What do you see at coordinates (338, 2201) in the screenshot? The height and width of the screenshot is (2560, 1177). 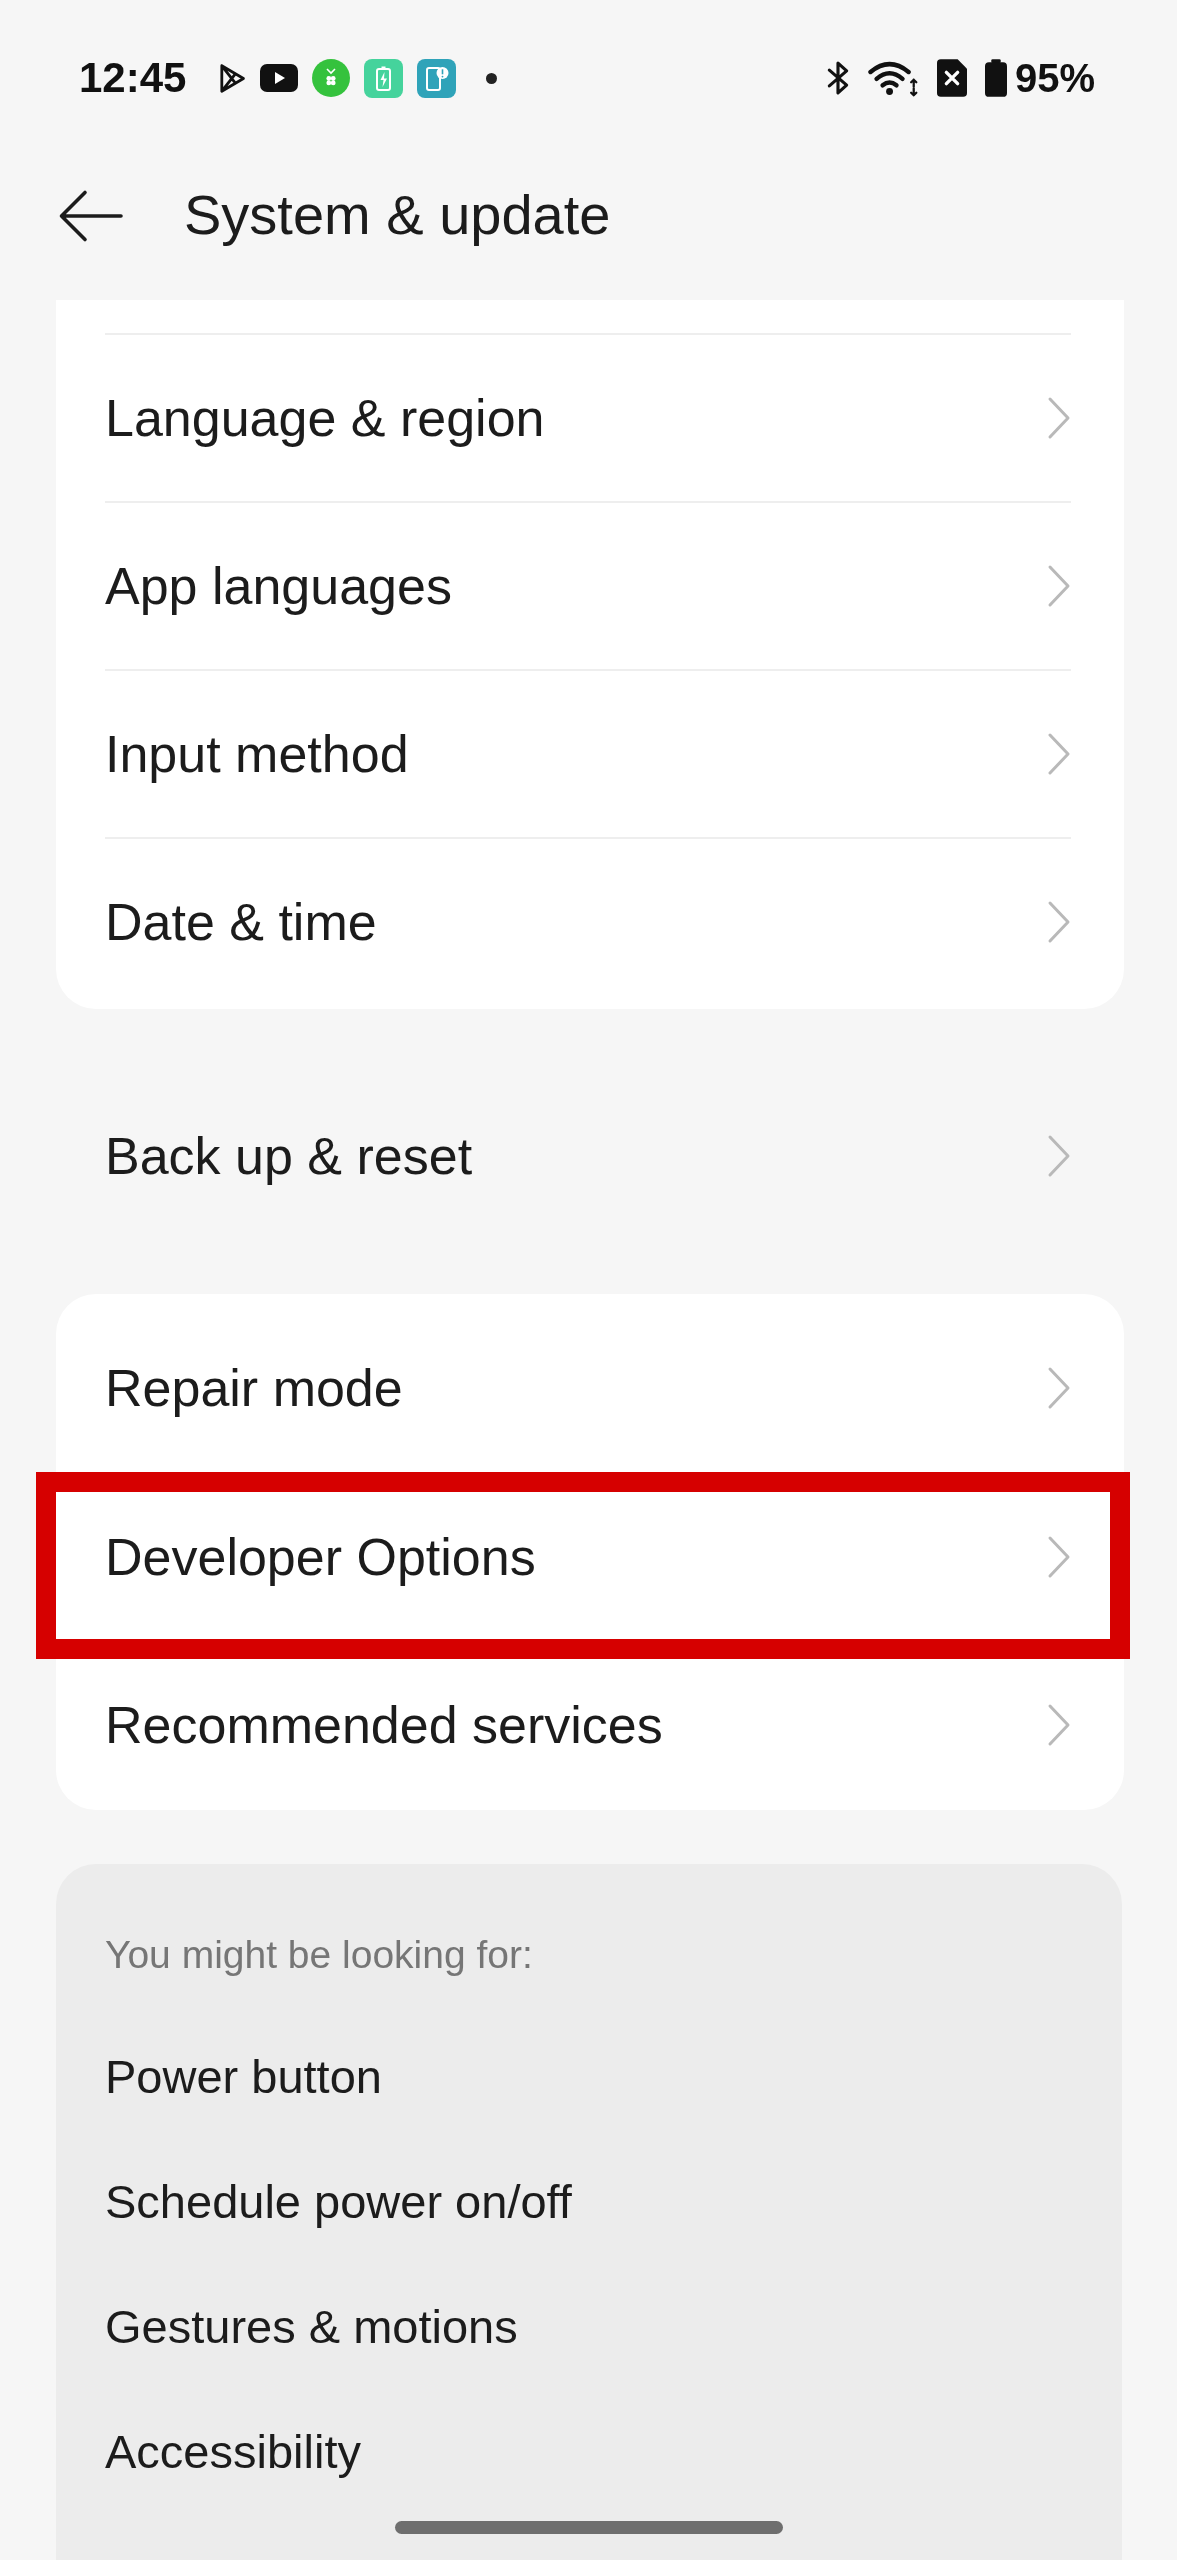 I see `suggestion-link: Schedule power on/off` at bounding box center [338, 2201].